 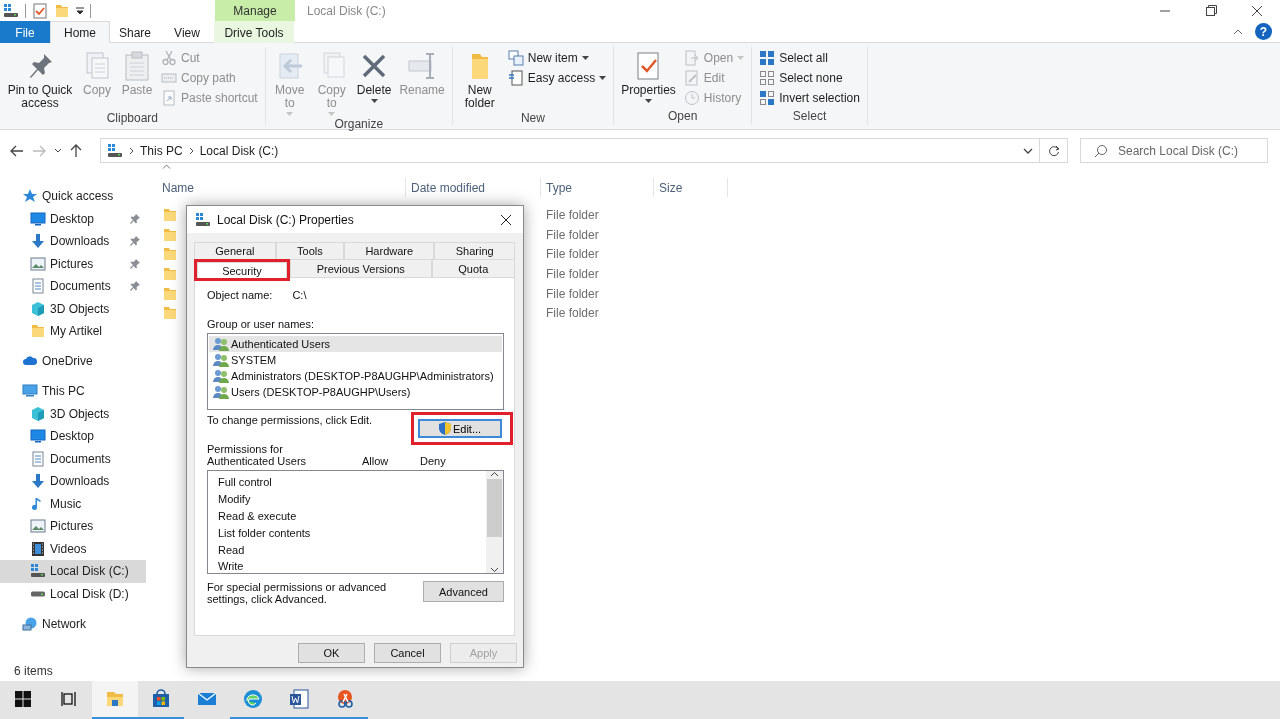 I want to click on ribbon-button: Delete, so click(x=374, y=75).